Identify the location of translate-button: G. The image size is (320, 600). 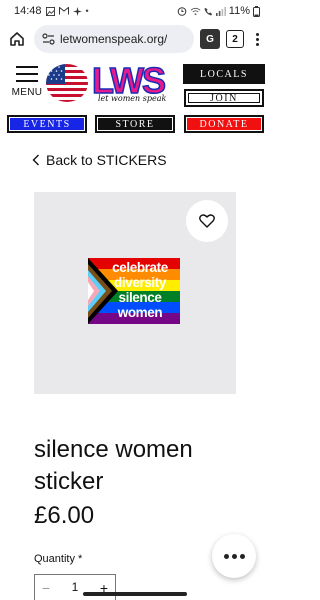
(210, 39).